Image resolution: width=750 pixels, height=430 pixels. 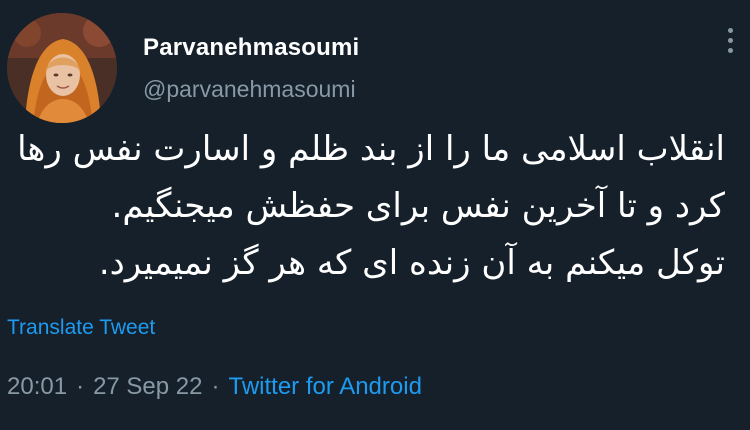 I want to click on display-name: Parvanehmasoumi, so click(x=251, y=48).